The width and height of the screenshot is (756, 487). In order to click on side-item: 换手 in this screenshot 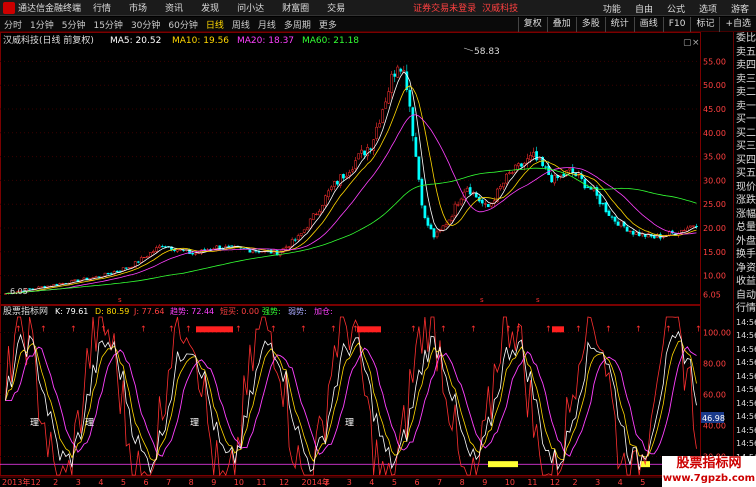, I will do `click(745, 255)`.